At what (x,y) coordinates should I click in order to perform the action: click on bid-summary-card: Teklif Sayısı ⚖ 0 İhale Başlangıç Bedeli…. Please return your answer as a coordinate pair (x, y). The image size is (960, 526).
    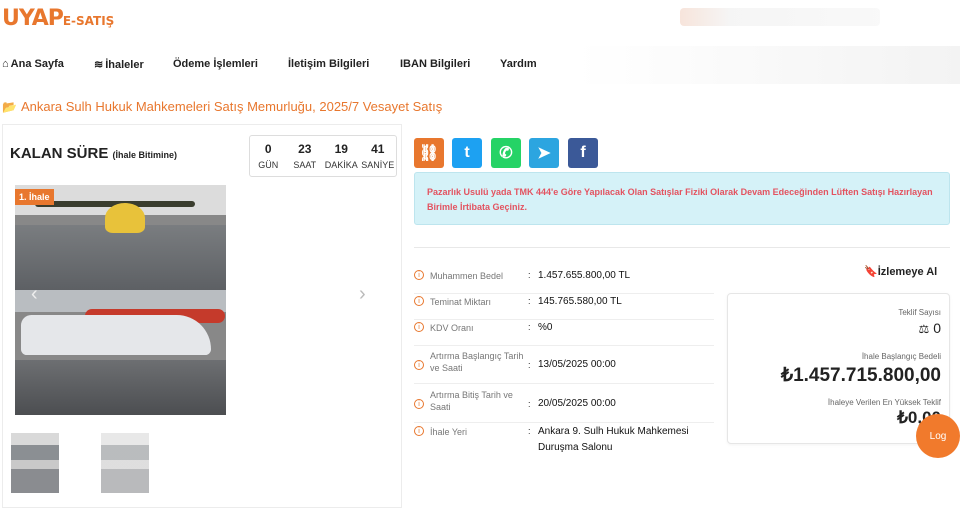
    Looking at the image, I should click on (838, 368).